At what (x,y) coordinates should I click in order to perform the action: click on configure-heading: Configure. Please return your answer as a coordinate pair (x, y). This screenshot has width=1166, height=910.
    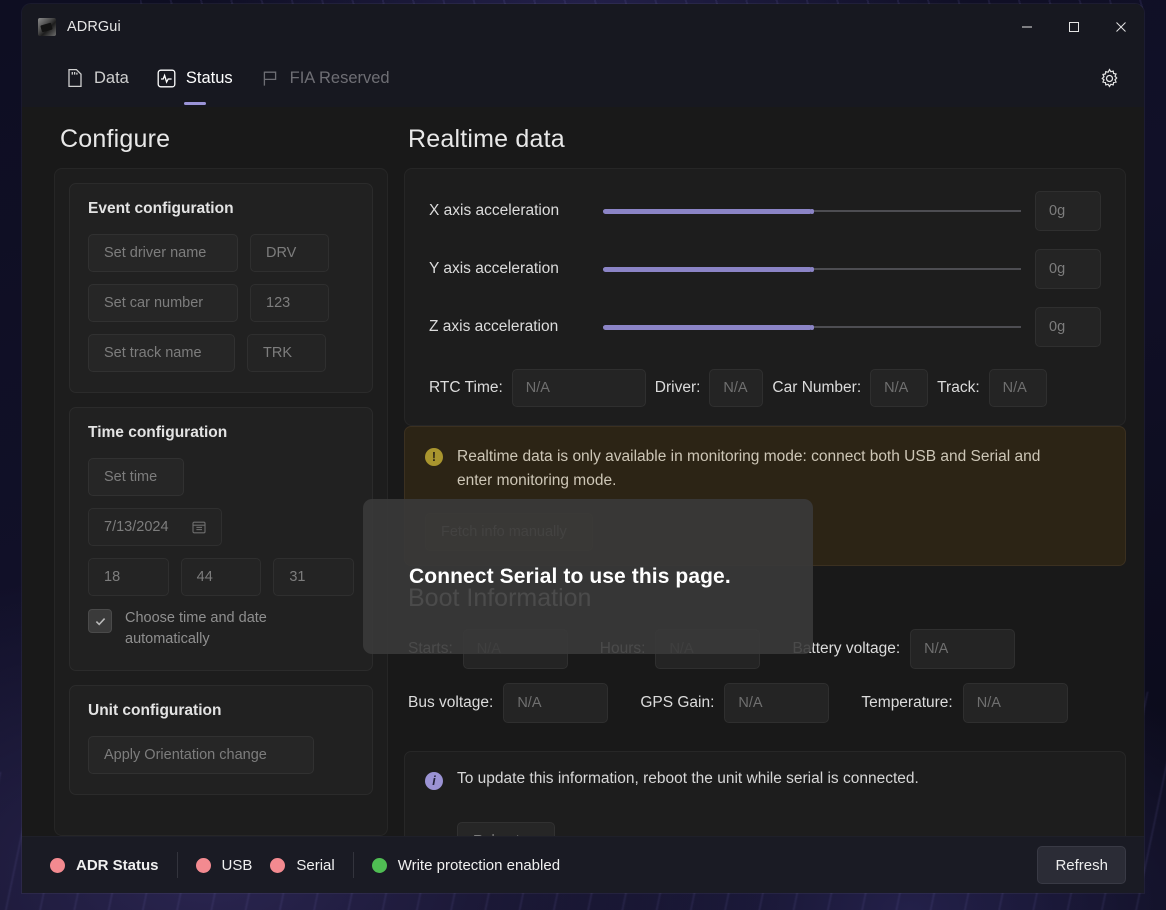
    Looking at the image, I should click on (115, 139).